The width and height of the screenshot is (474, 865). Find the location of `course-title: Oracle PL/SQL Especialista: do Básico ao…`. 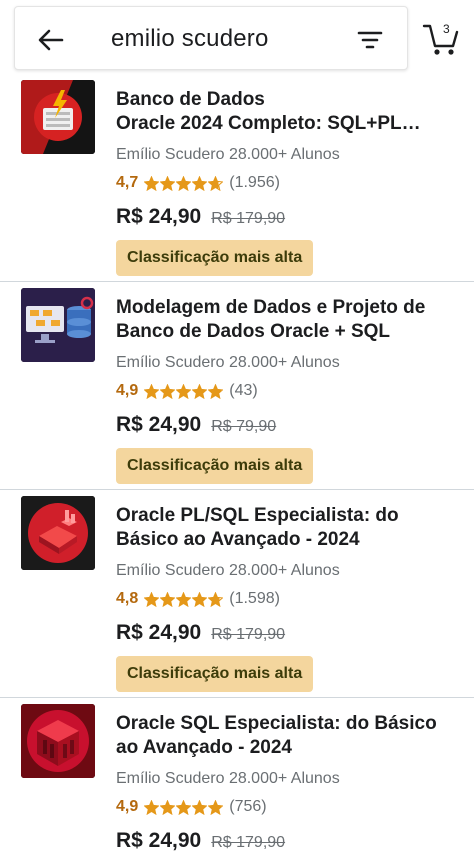

course-title: Oracle PL/SQL Especialista: do Básico ao… is located at coordinates (286, 528).